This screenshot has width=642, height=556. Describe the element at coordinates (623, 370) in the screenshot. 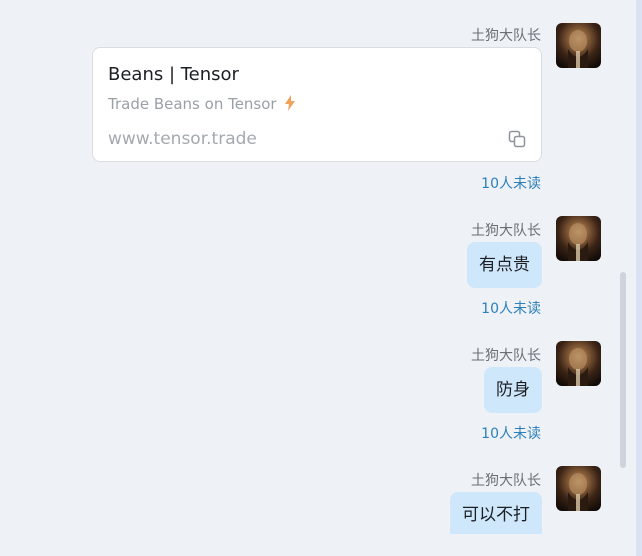

I see `scrollbar-thumb` at that location.